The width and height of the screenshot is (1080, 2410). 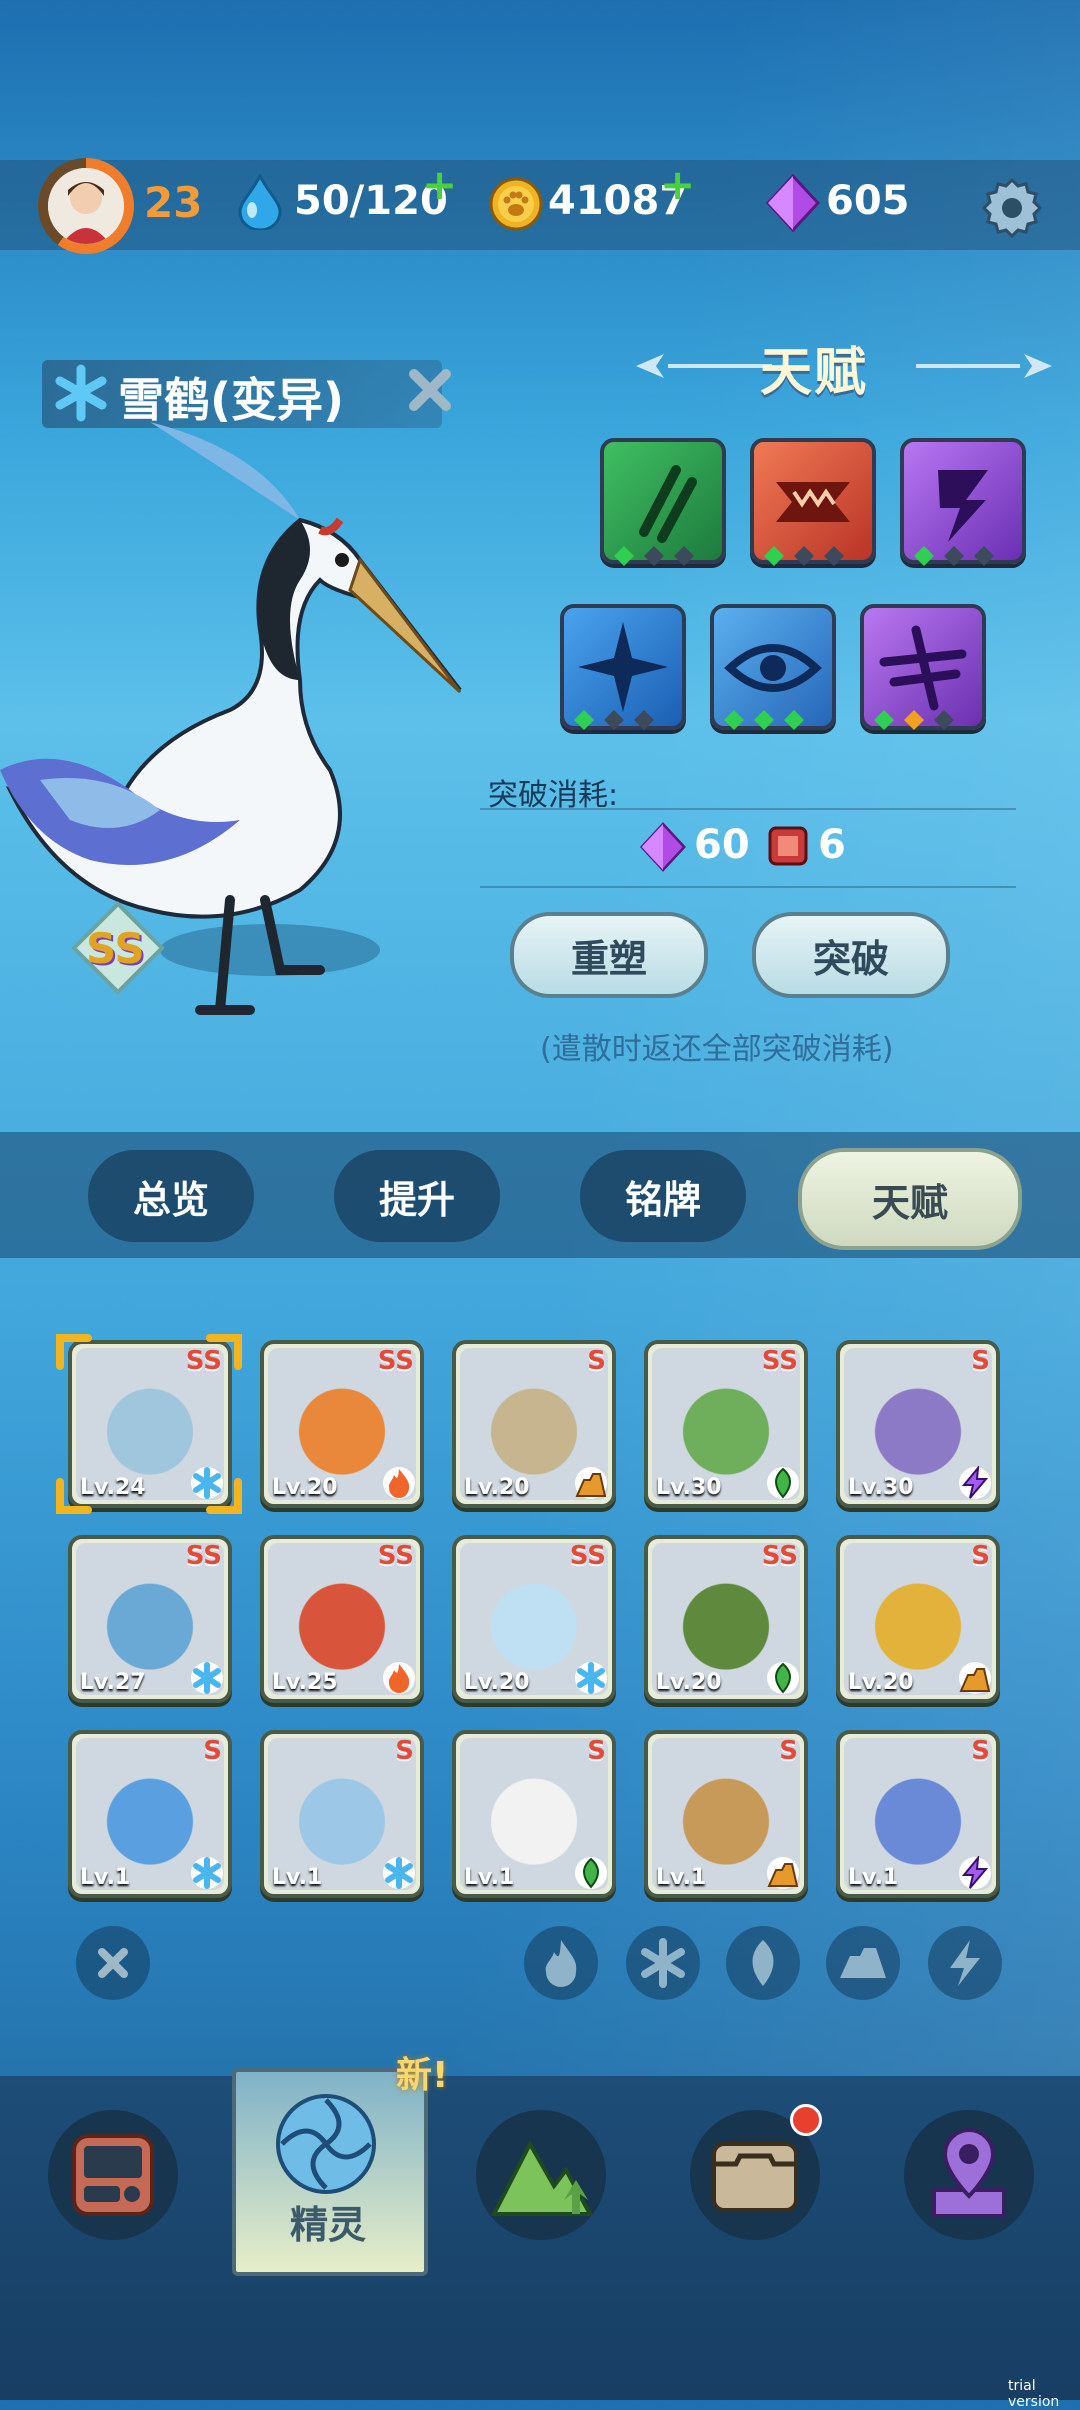 What do you see at coordinates (813, 502) in the screenshot?
I see `fang-icon` at bounding box center [813, 502].